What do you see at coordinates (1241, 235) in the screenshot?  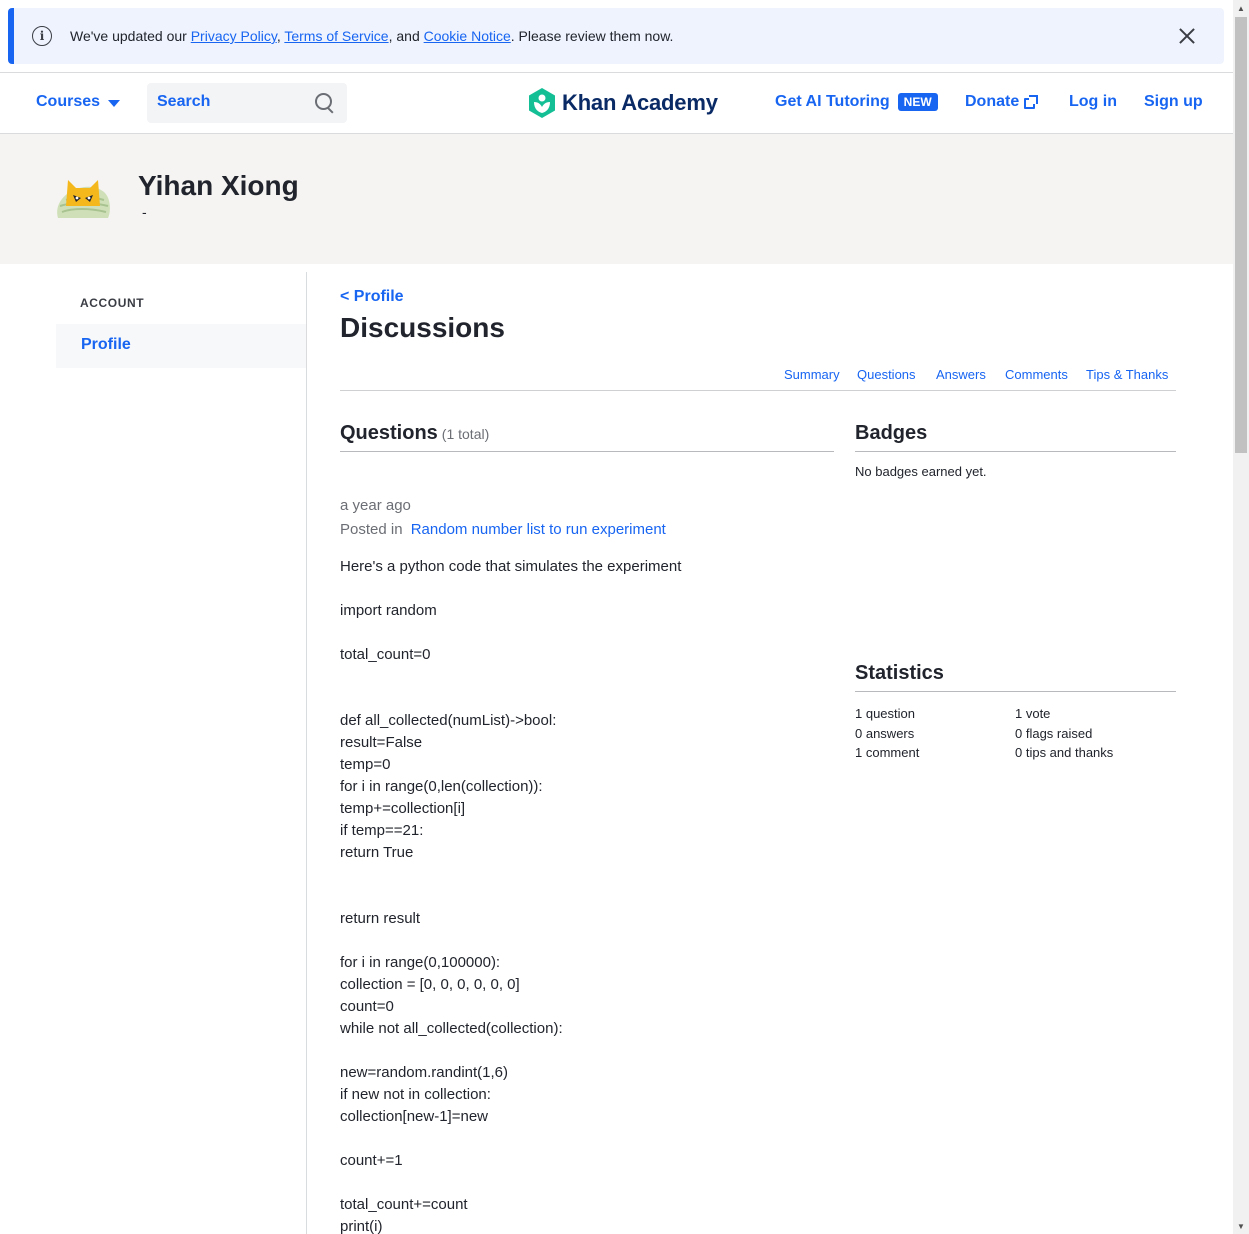 I see `scroll-thumb` at bounding box center [1241, 235].